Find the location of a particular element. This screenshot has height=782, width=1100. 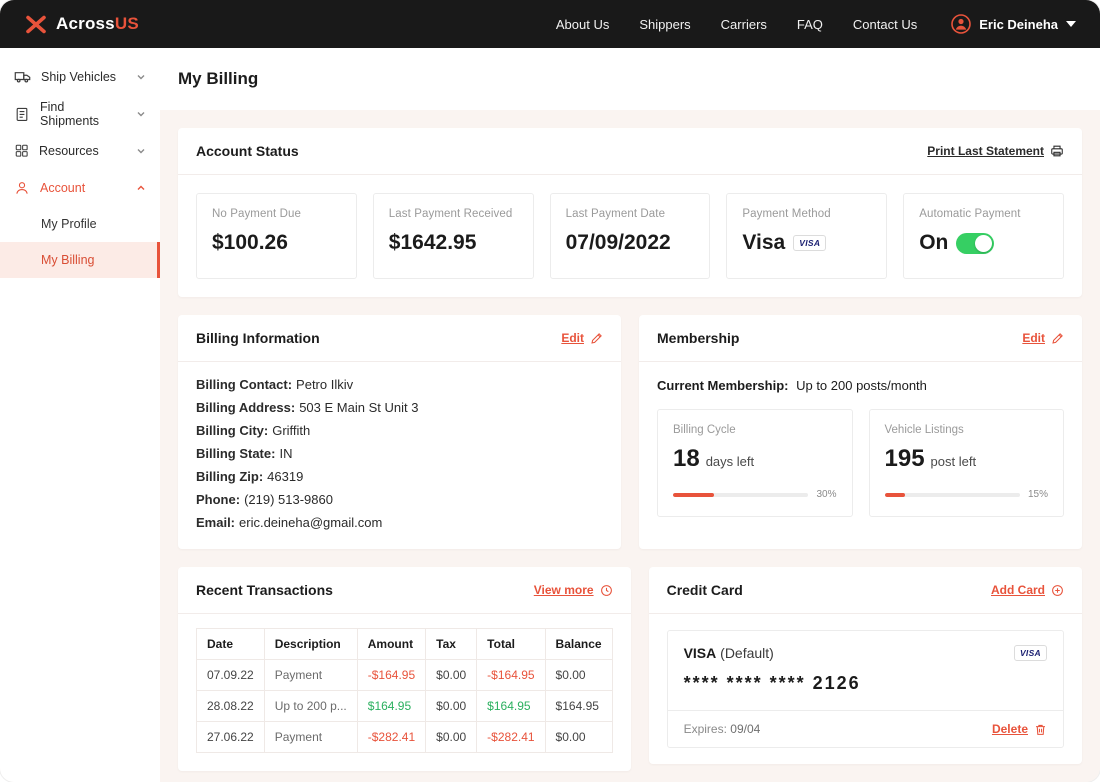

stat-value: $1642.95 is located at coordinates (432, 242).